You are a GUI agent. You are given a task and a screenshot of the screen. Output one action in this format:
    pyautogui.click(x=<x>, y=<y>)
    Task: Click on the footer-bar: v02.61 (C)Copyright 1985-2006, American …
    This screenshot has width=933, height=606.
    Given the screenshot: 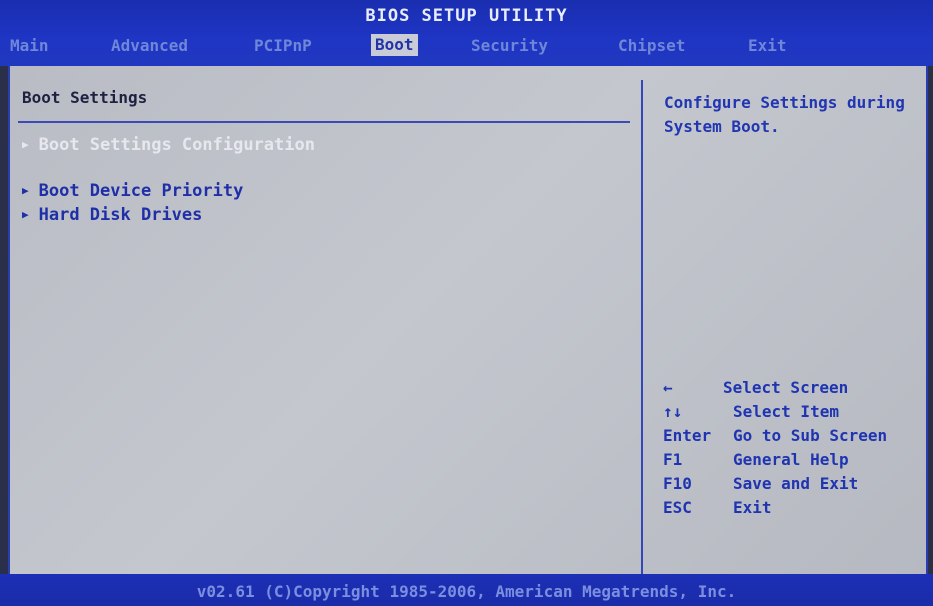 What is the action you would take?
    pyautogui.click(x=466, y=590)
    